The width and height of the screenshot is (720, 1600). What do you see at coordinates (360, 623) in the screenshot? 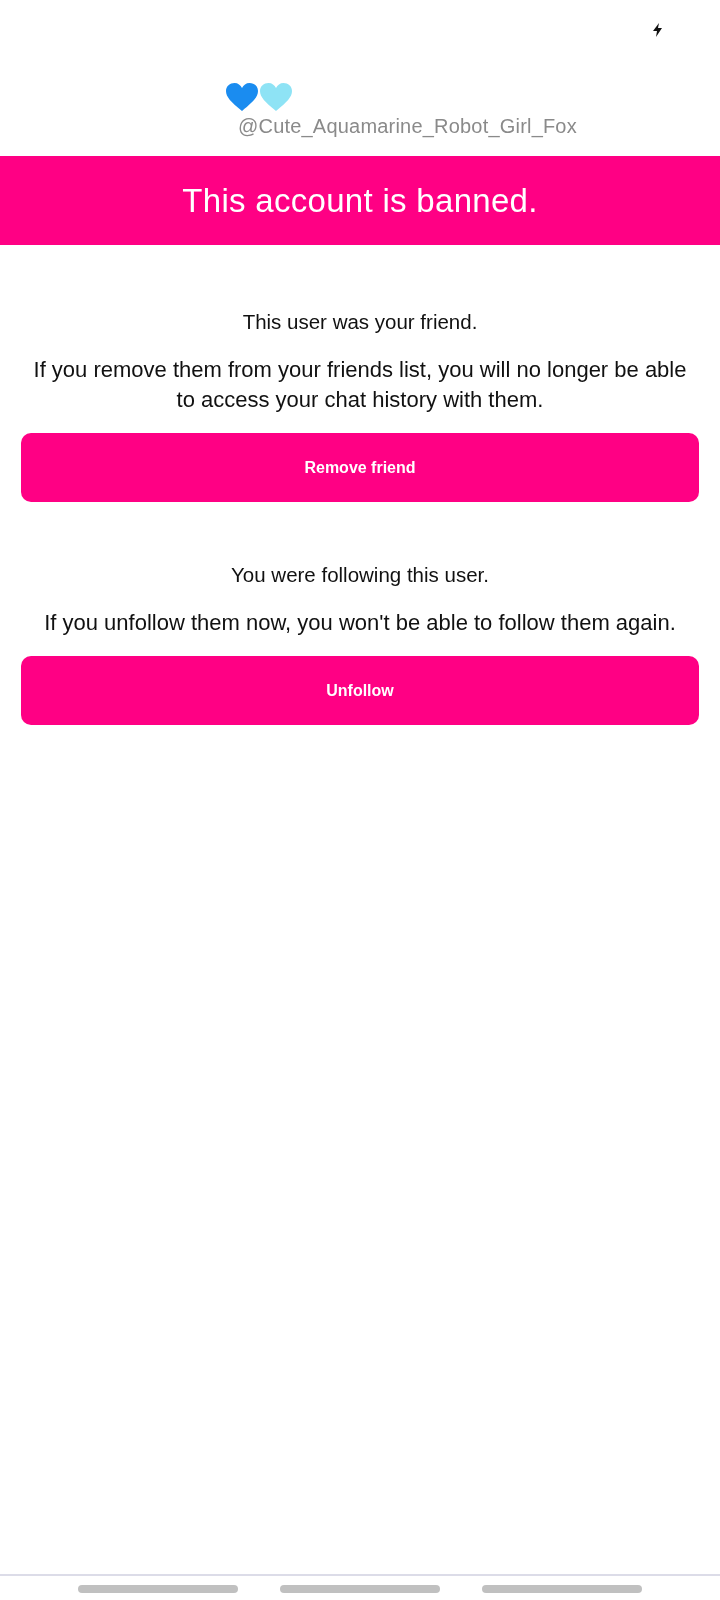
I see `section-note: If you unfollow them now, you won't be able to follow them again.` at bounding box center [360, 623].